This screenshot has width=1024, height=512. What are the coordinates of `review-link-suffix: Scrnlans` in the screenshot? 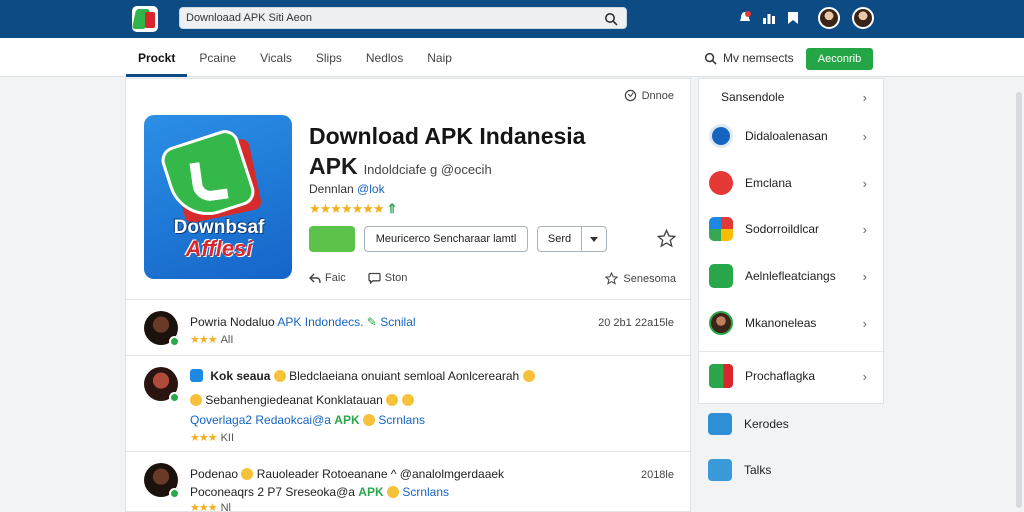 It's located at (401, 420).